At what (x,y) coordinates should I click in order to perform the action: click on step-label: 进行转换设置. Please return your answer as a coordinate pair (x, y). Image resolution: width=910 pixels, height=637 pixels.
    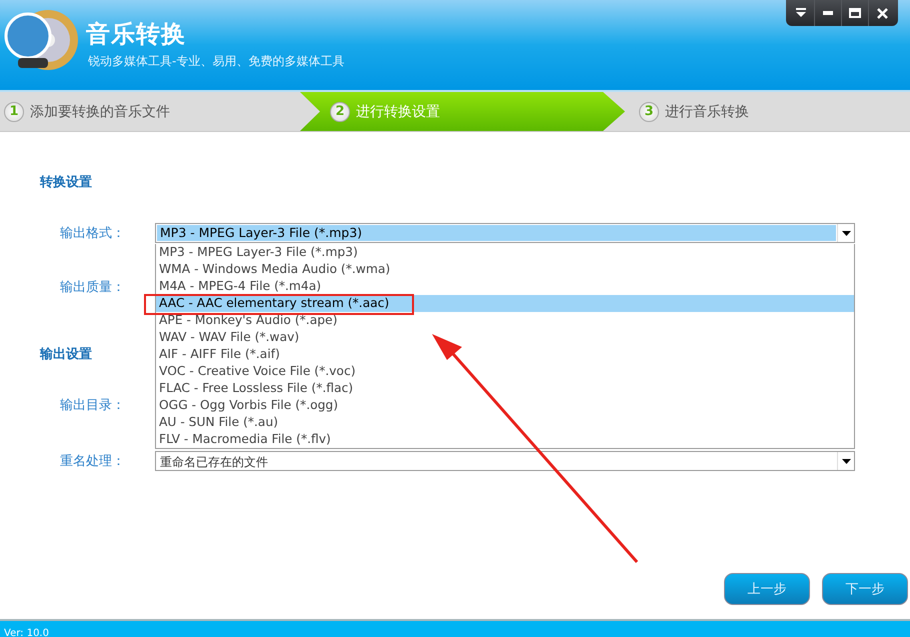
    Looking at the image, I should click on (398, 111).